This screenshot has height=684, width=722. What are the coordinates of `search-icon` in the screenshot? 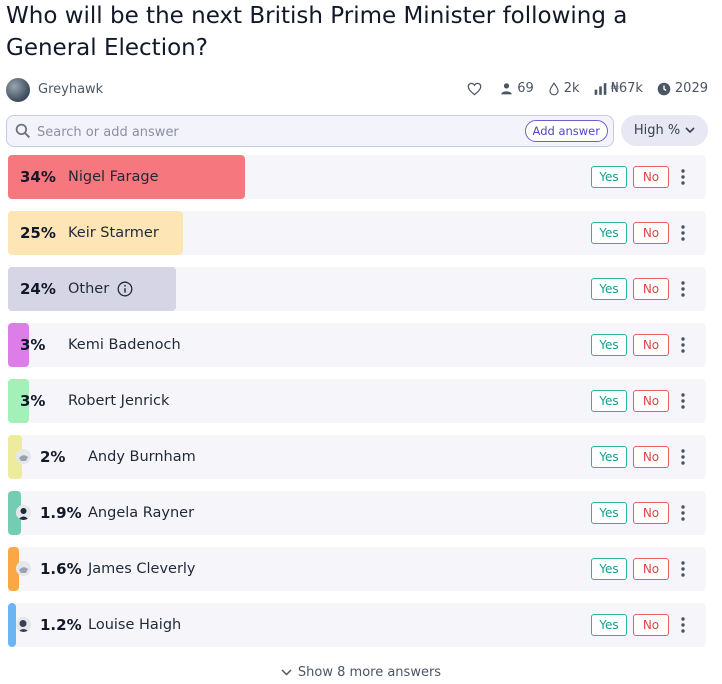 It's located at (23, 131).